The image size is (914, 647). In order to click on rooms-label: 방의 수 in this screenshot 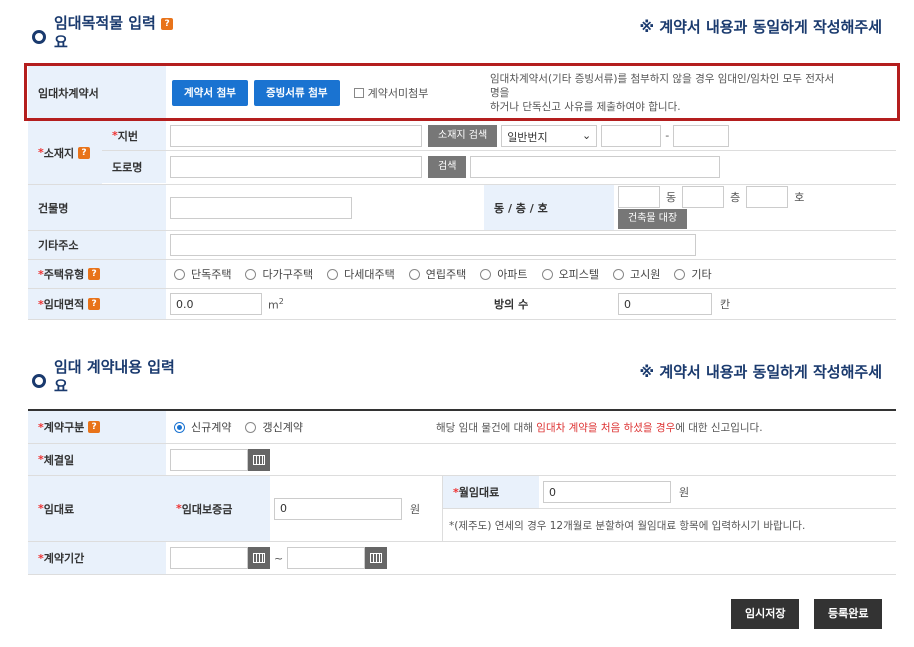, I will do `click(549, 304)`.